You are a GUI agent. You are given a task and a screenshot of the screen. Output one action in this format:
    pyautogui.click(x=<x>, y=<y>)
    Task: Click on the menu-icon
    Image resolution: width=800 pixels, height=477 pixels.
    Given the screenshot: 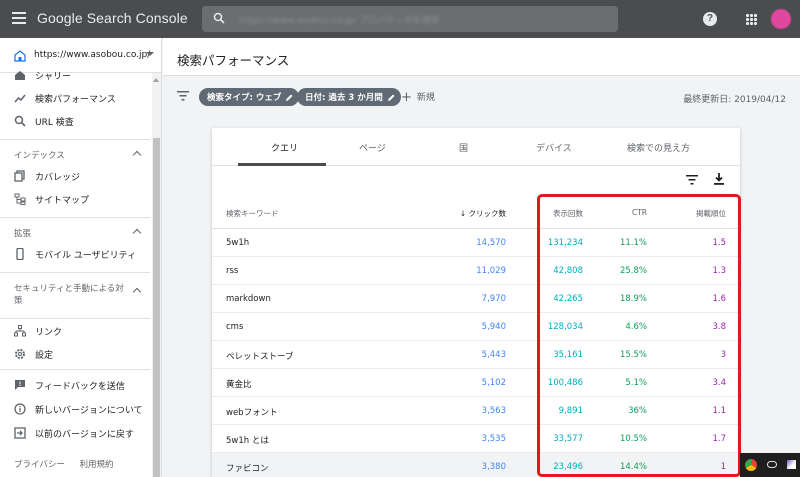 What is the action you would take?
    pyautogui.click(x=19, y=18)
    